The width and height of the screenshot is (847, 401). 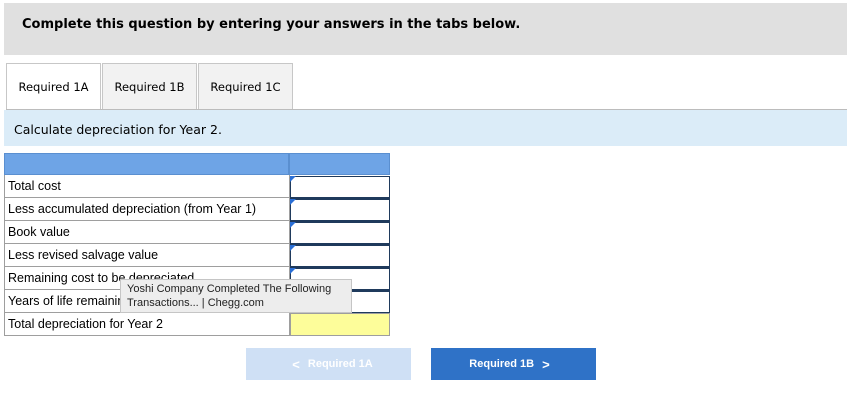 I want to click on input-revised-salvage, so click(x=340, y=256).